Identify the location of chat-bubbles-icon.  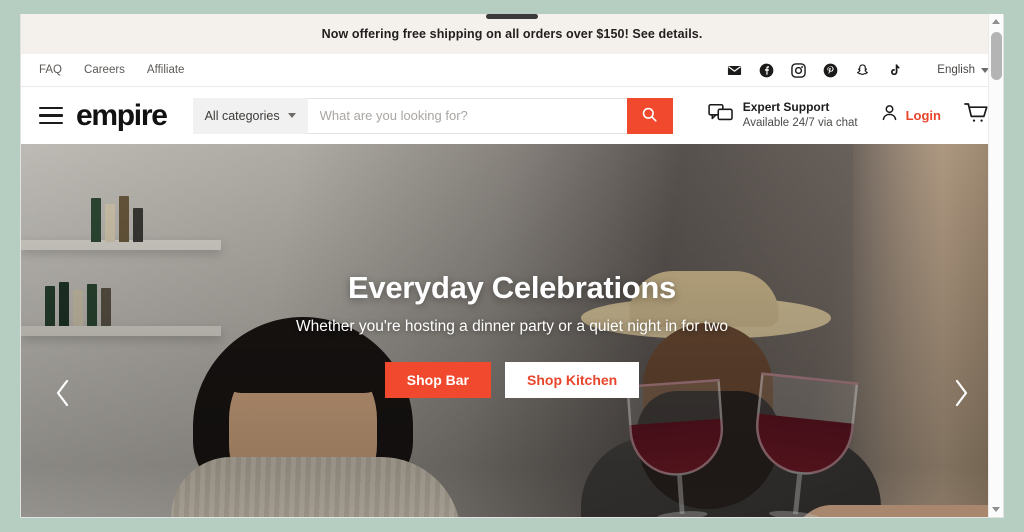
(721, 115).